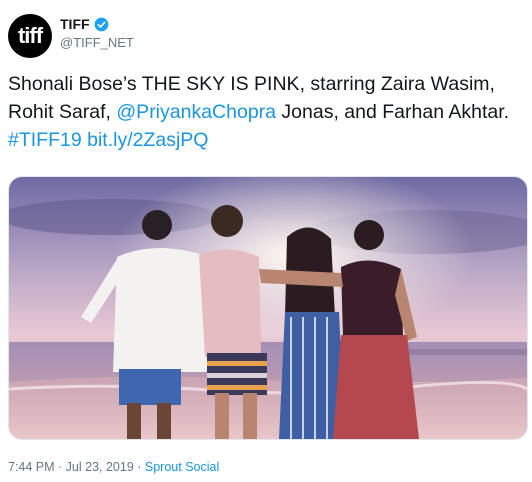  I want to click on tweet-author: TIFF @TIFF_NET, so click(97, 33).